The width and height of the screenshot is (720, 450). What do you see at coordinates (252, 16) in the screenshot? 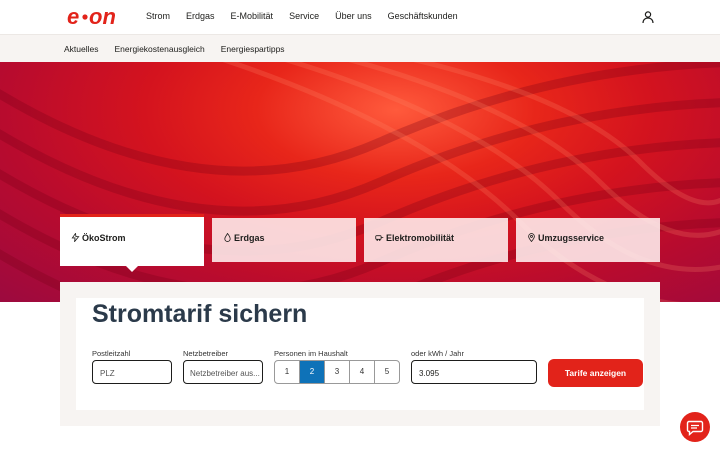
I see `nav-item-e-mobilitaet: E-Mobilität` at bounding box center [252, 16].